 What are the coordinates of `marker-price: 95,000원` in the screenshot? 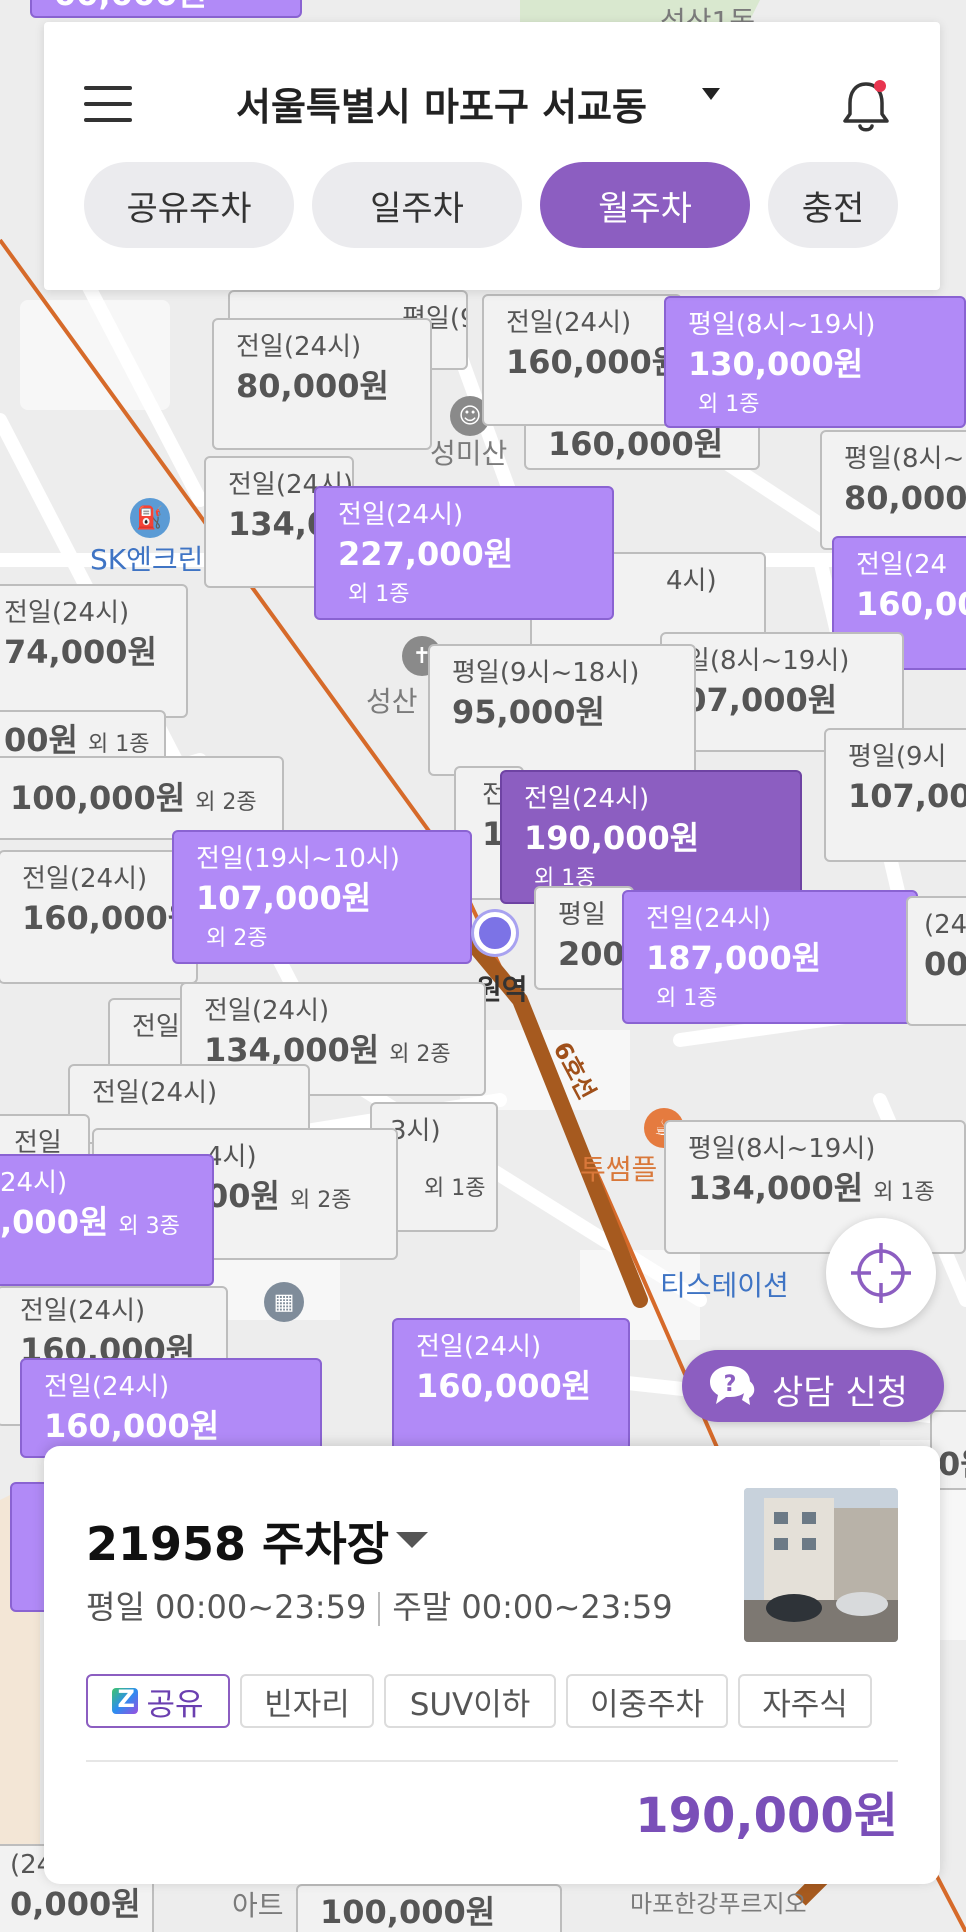 It's located at (528, 712).